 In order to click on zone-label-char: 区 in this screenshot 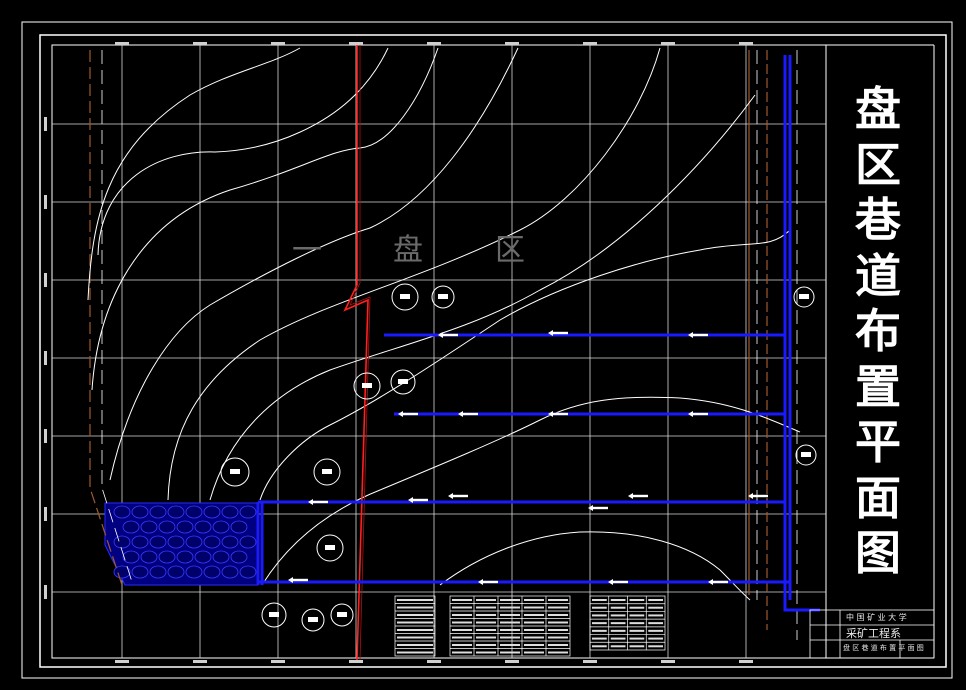, I will do `click(510, 250)`.